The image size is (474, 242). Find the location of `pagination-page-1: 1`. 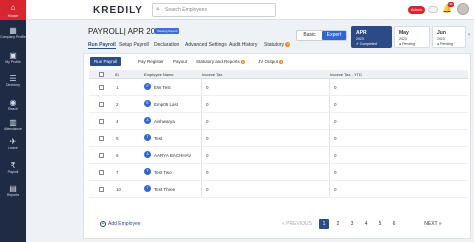

pagination-page-1: 1 is located at coordinates (324, 224).